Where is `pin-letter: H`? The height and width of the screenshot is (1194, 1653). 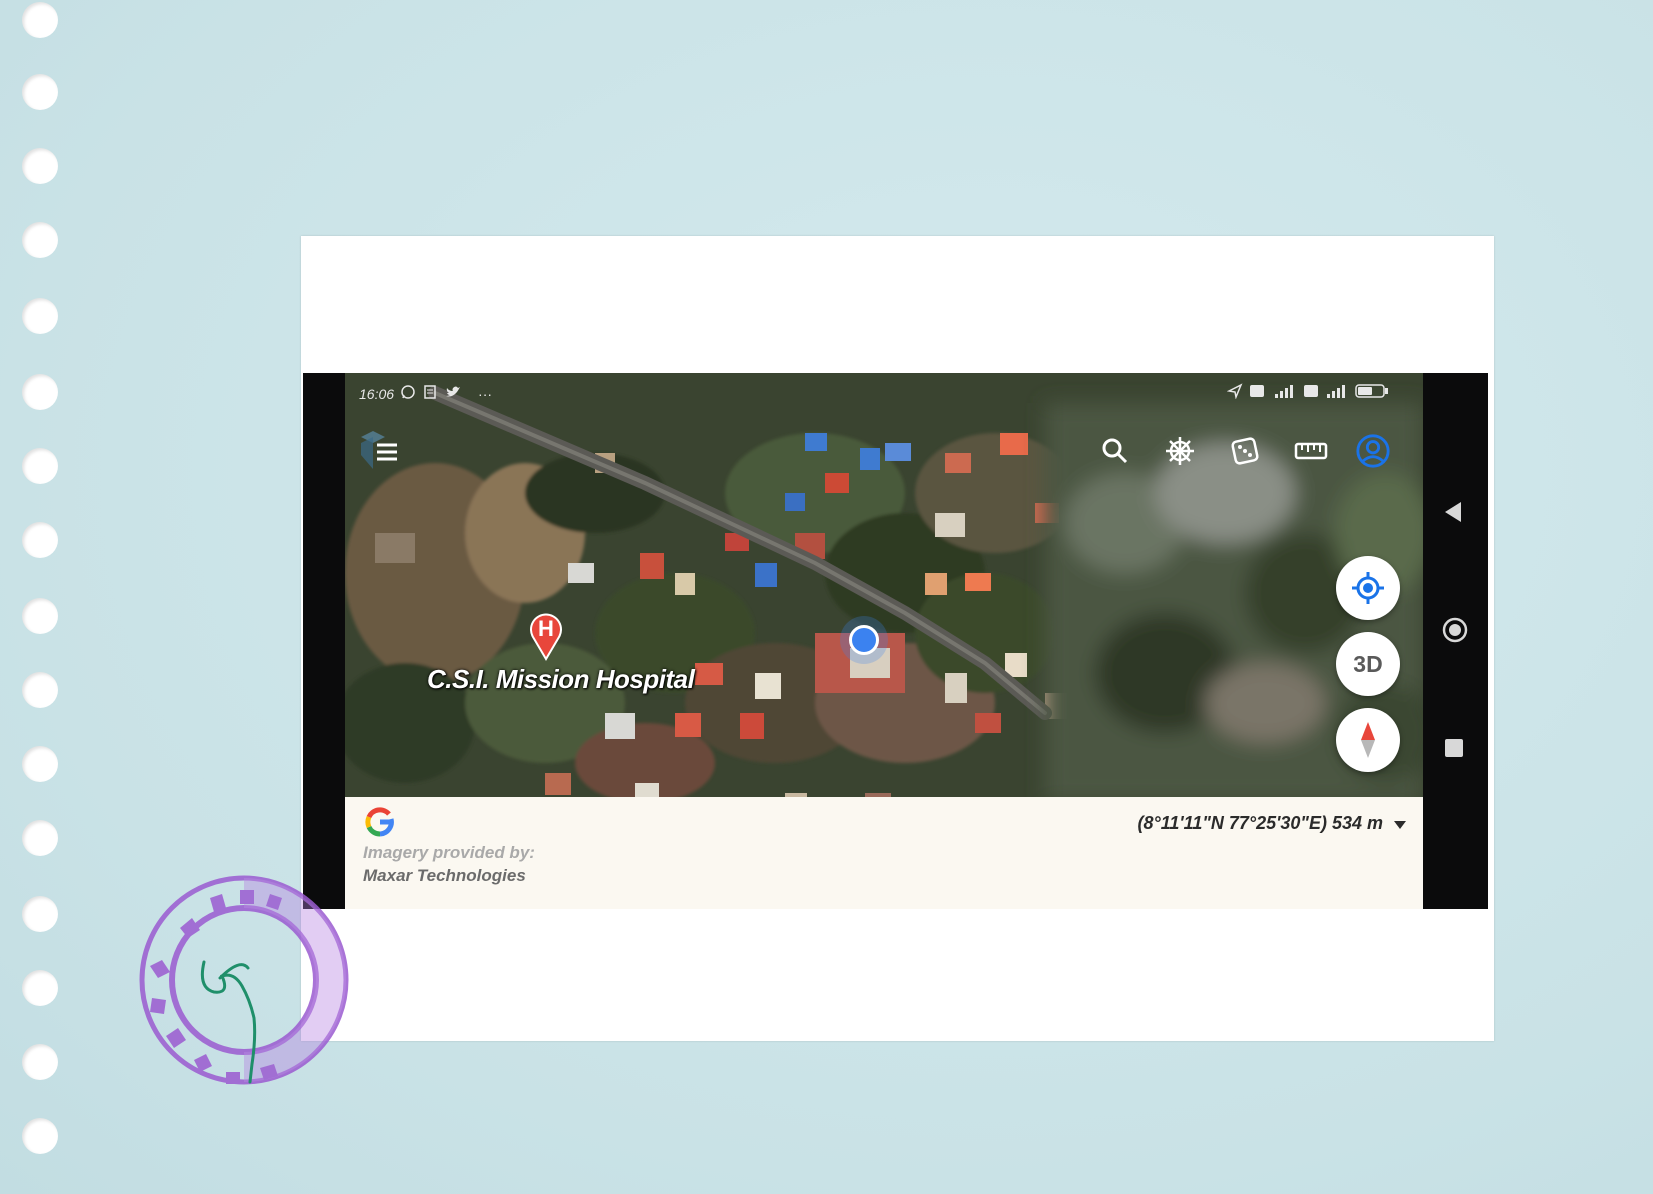
pin-letter: H is located at coordinates (546, 628).